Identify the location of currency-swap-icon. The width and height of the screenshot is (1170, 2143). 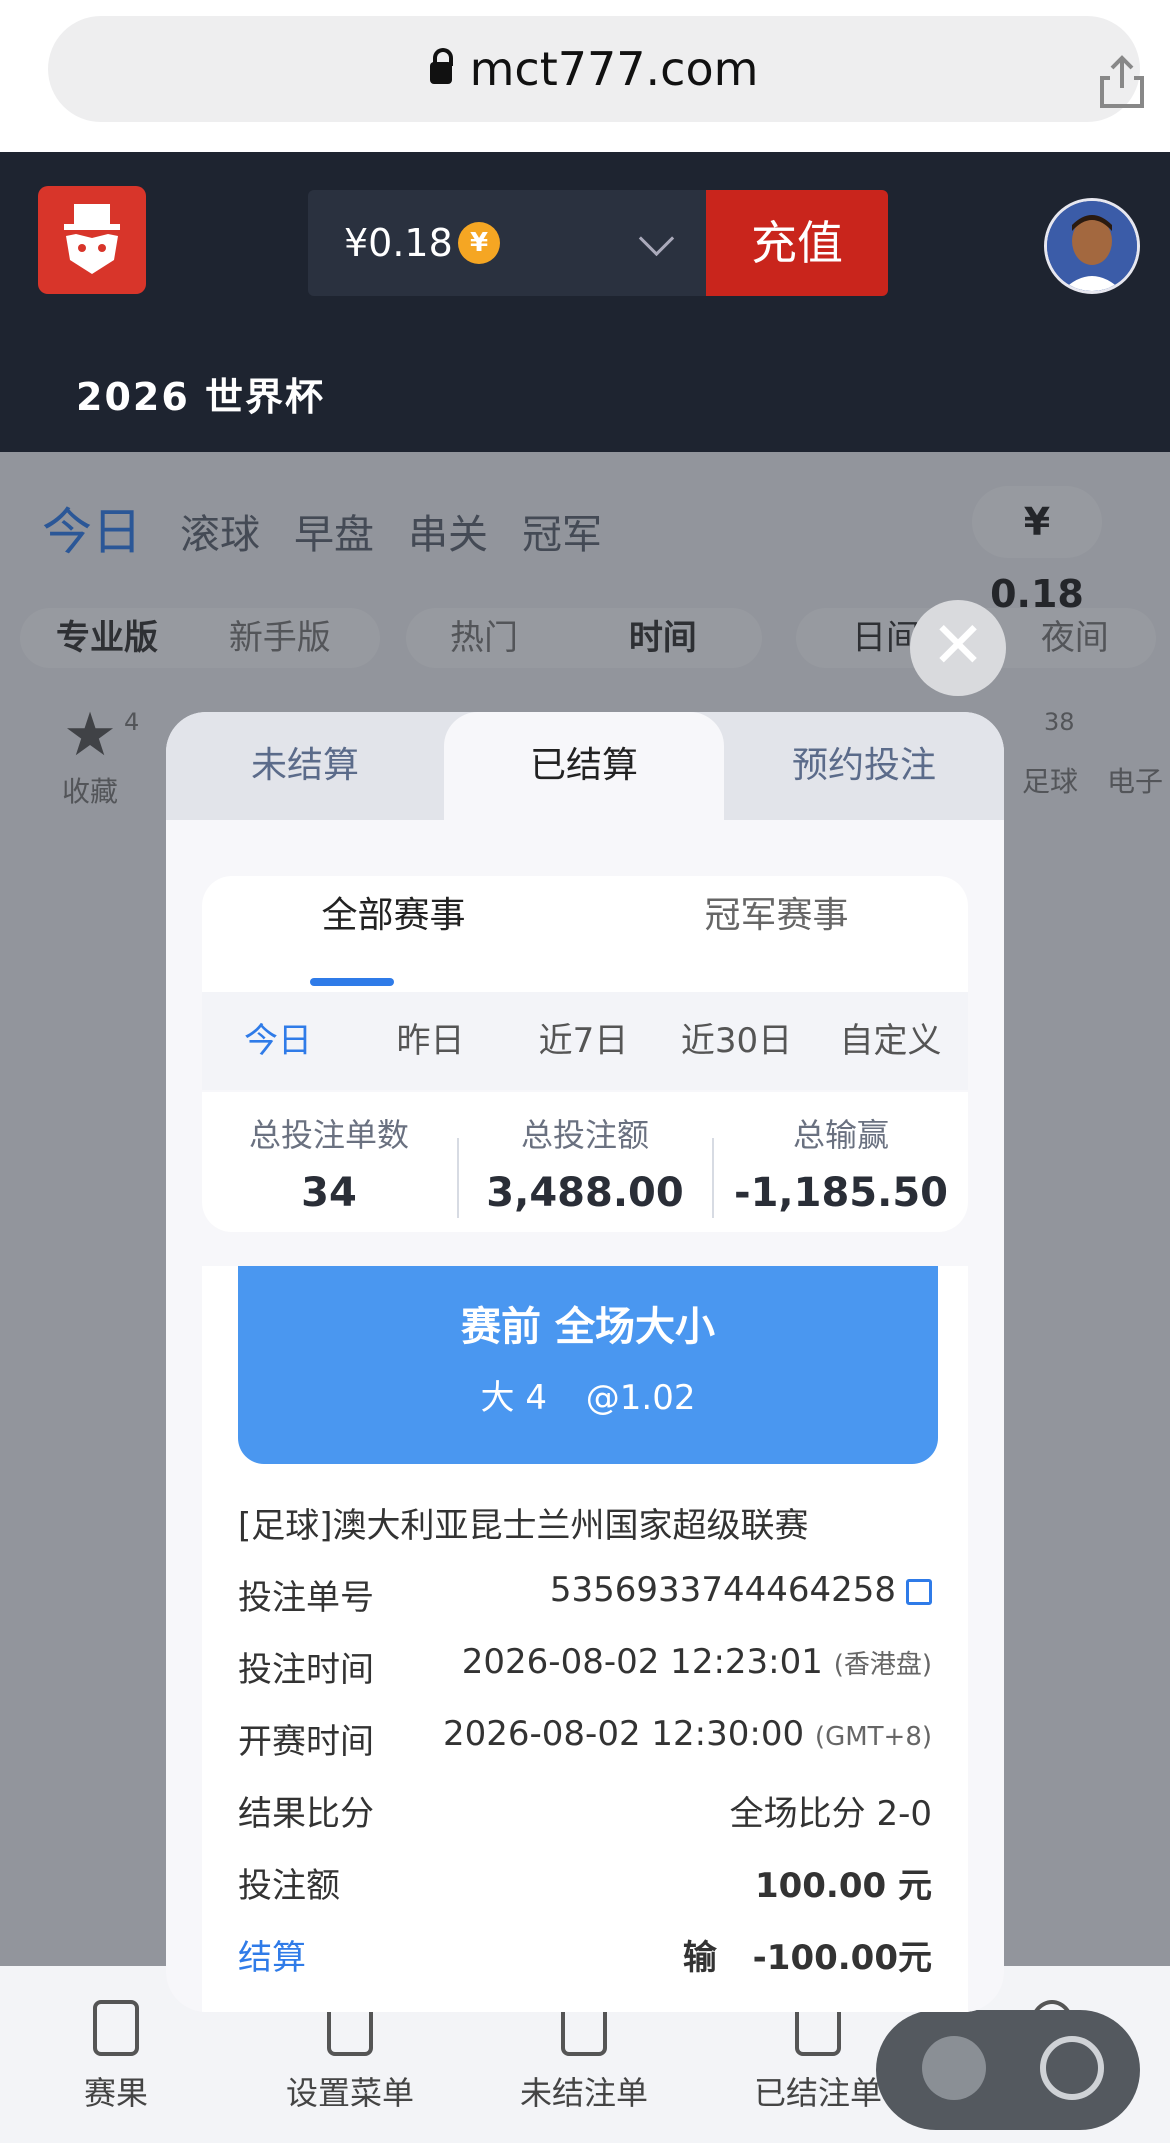
(954, 2068).